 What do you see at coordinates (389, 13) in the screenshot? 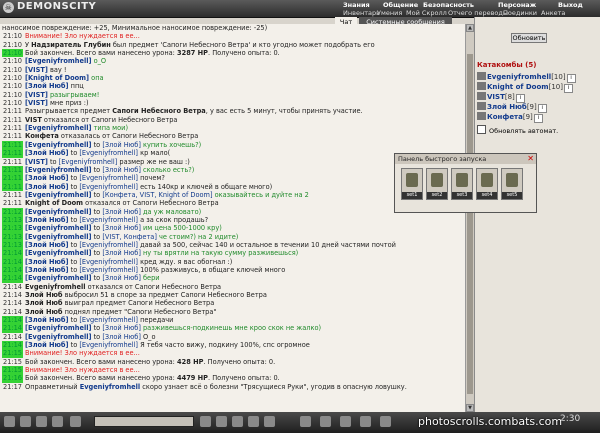
I see `menu-skills: Умения` at bounding box center [389, 13].